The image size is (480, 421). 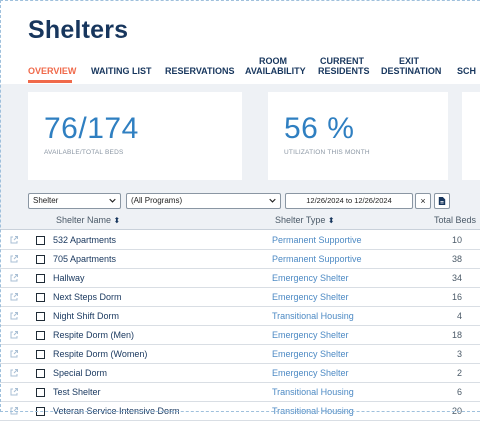 I want to click on stat-card-utilization: 56 % UTILIZATION THIS MONTH, so click(x=358, y=136).